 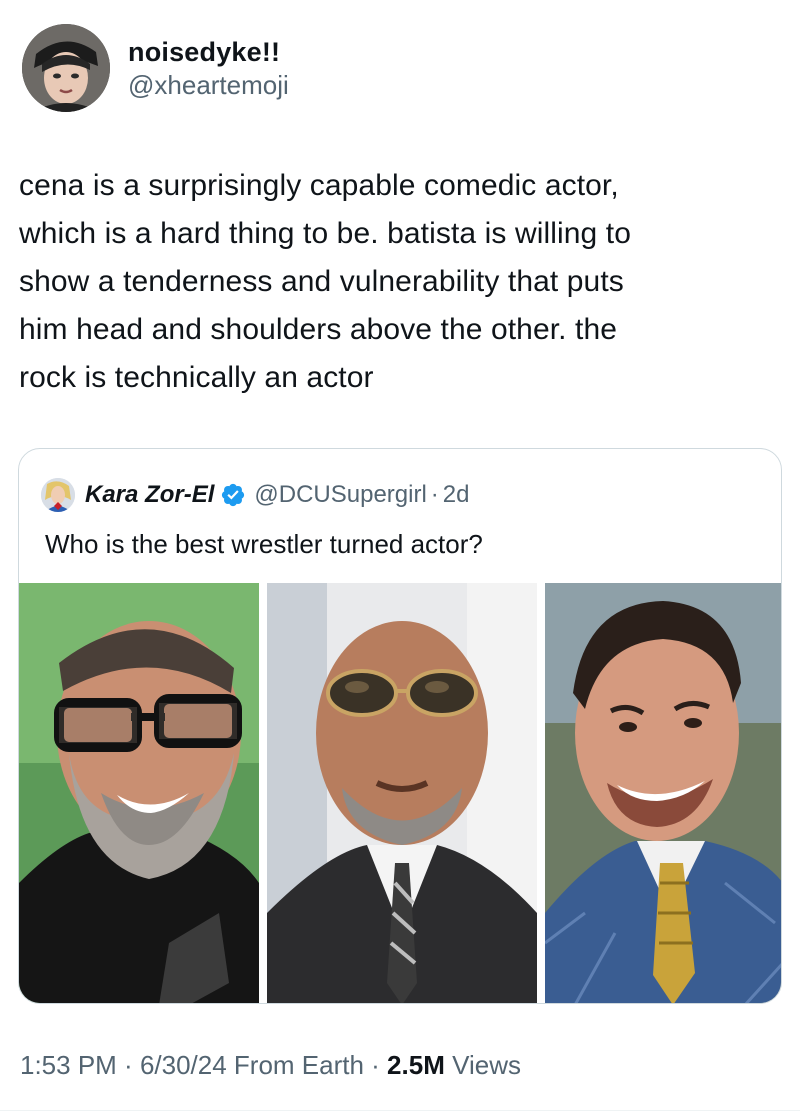 What do you see at coordinates (149, 495) in the screenshot?
I see `quoted-display-name: Kara Zor-El` at bounding box center [149, 495].